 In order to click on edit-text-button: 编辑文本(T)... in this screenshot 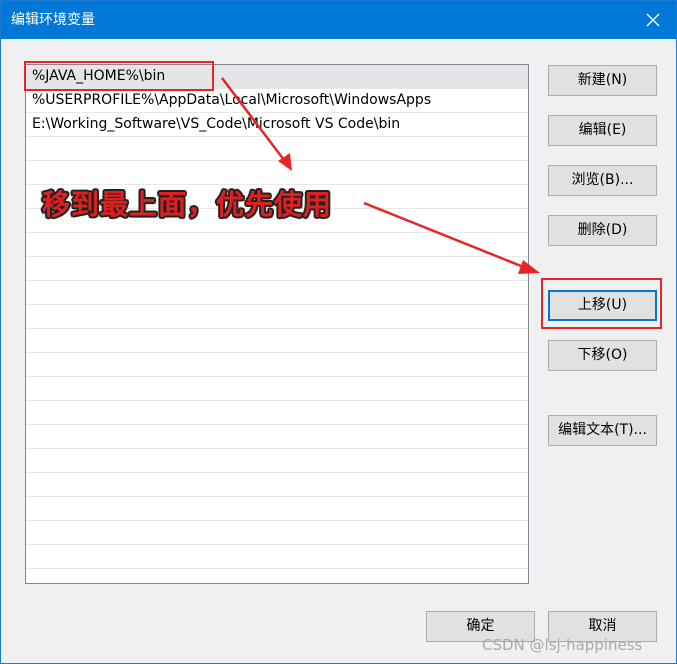, I will do `click(602, 430)`.